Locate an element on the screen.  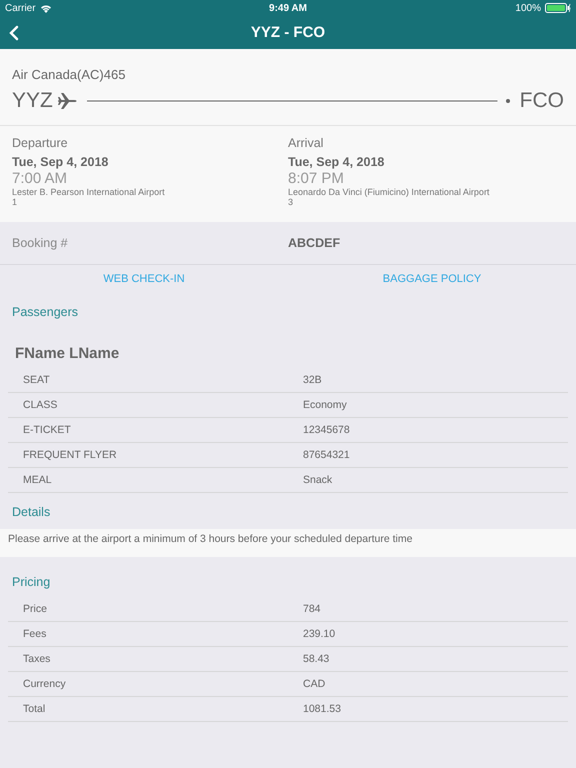
action-link: BAGGAGE POLICY is located at coordinates (432, 279).